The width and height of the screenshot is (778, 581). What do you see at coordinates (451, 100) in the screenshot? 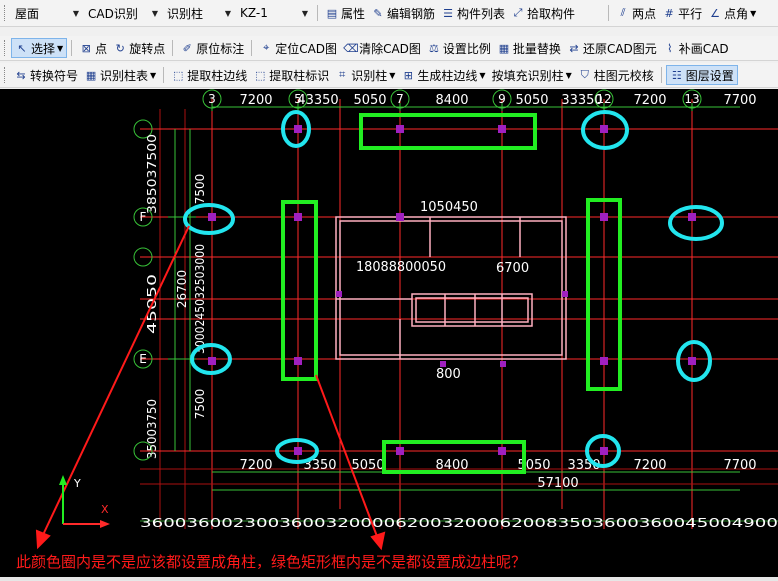
I see `dim-text: 8400` at bounding box center [451, 100].